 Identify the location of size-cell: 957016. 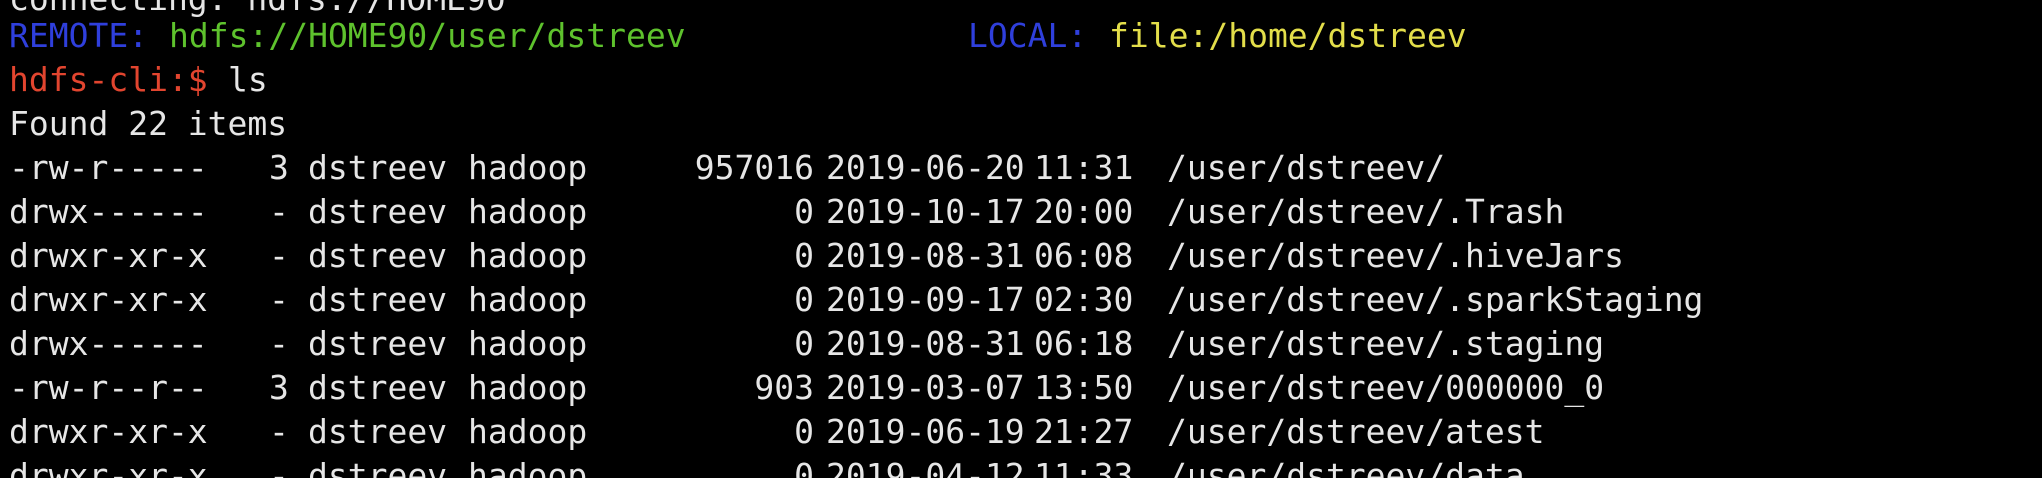
(754, 167).